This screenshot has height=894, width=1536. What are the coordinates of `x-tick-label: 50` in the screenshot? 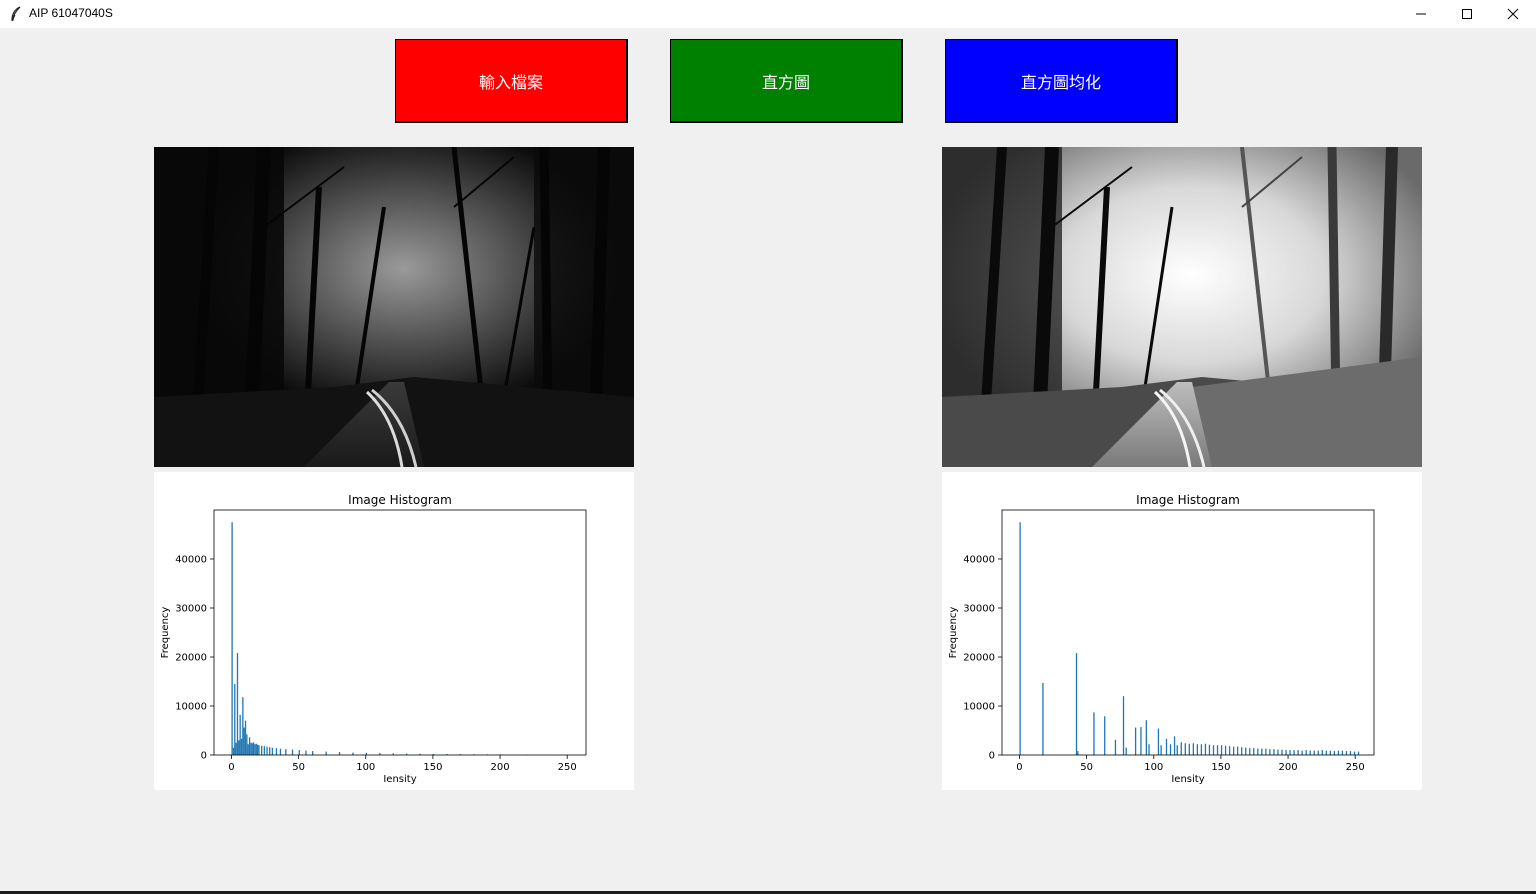 It's located at (1086, 767).